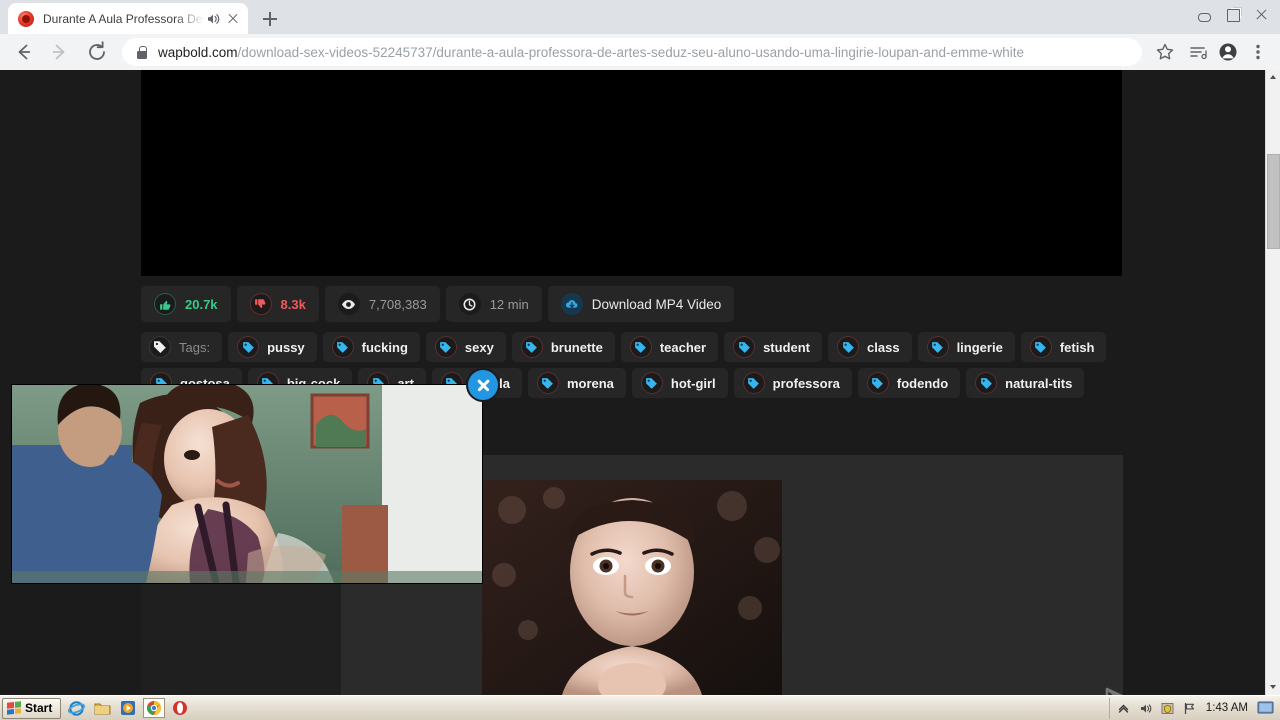 Image resolution: width=1280 pixels, height=720 pixels. I want to click on stat-chip-eye: 7,708,383, so click(382, 304).